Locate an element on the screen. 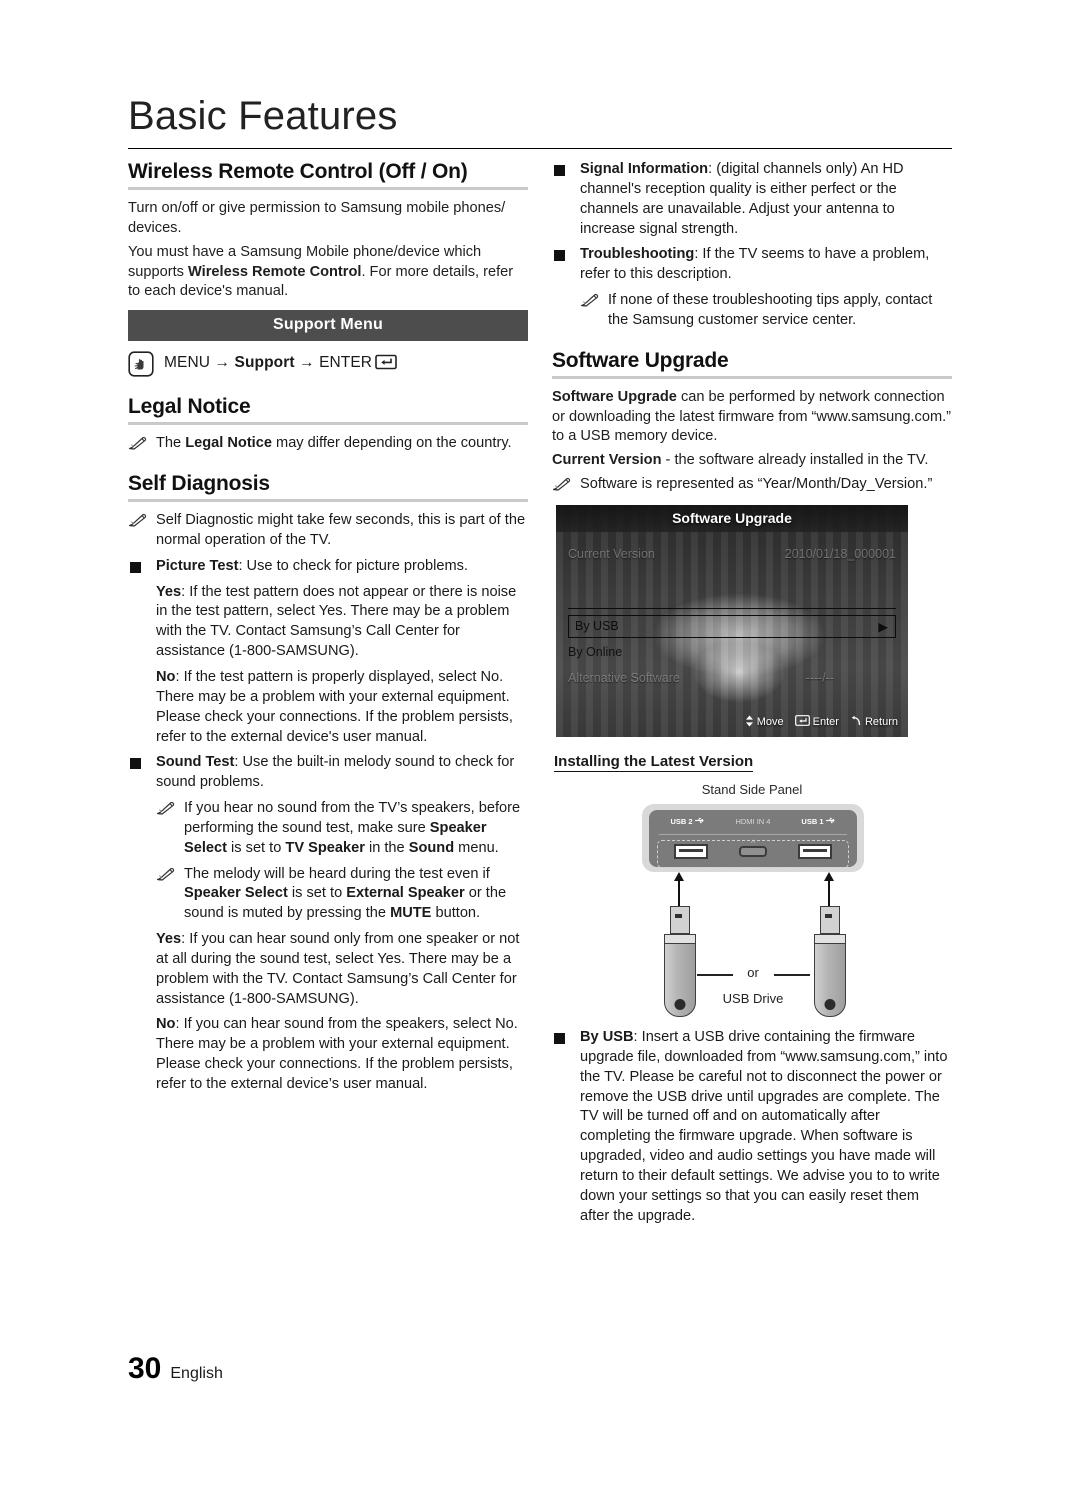  usb-drive-left is located at coordinates (680, 961).